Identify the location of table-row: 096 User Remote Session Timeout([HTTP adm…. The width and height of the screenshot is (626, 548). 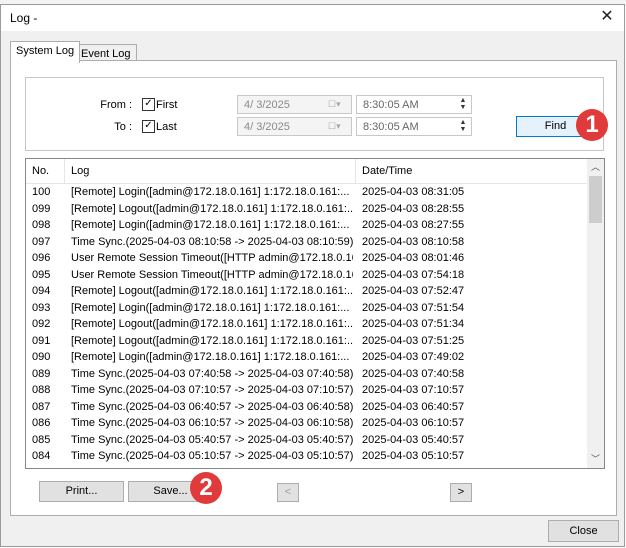
(307, 258).